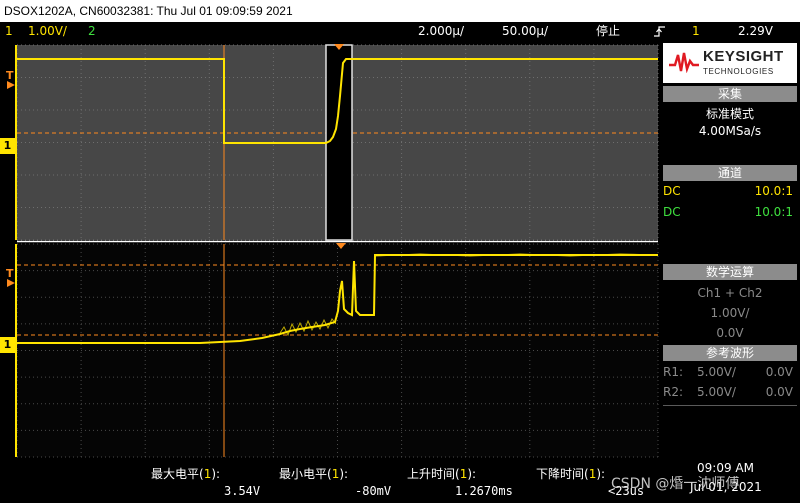 This screenshot has width=800, height=503. What do you see at coordinates (730, 353) in the screenshot?
I see `reference-header: 参考波形` at bounding box center [730, 353].